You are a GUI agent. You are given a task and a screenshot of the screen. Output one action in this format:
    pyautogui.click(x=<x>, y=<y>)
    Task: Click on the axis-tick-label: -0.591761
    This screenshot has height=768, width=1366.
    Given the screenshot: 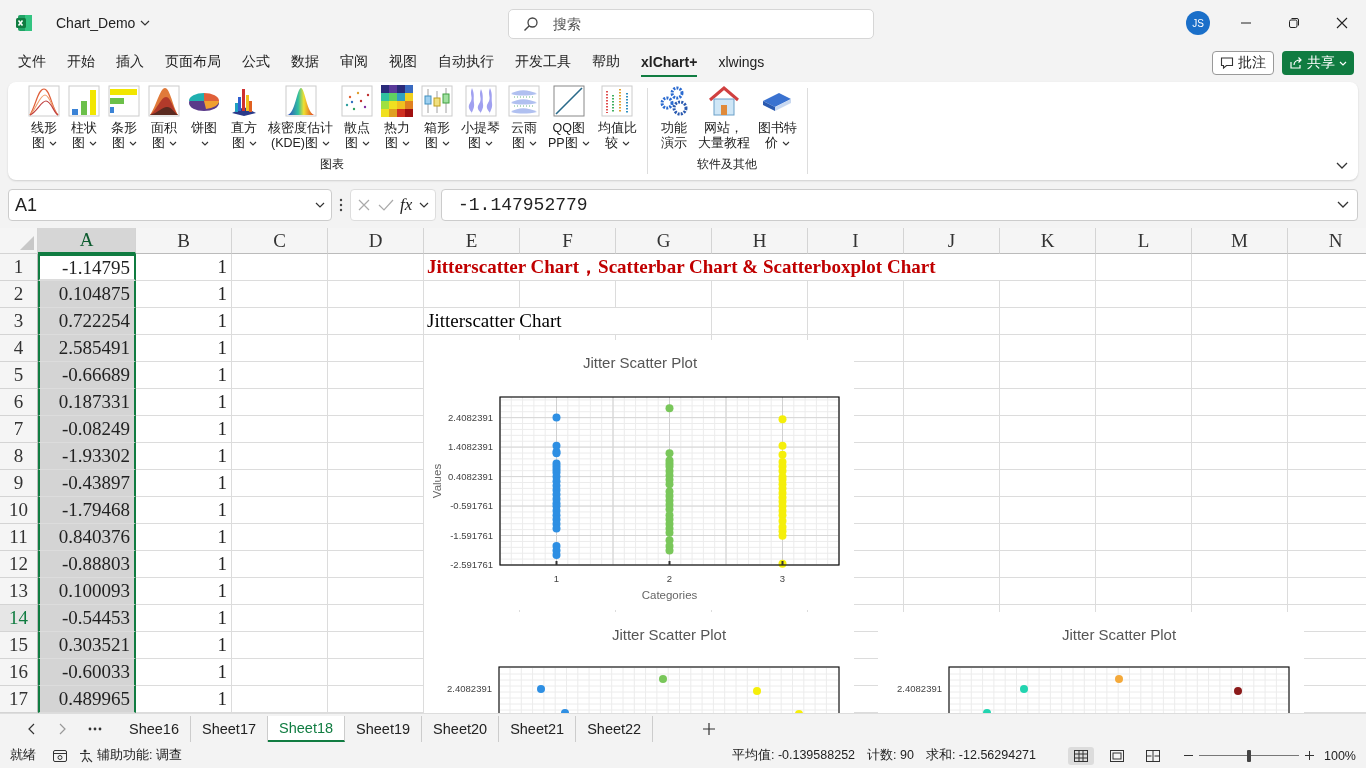 What is the action you would take?
    pyautogui.click(x=471, y=506)
    